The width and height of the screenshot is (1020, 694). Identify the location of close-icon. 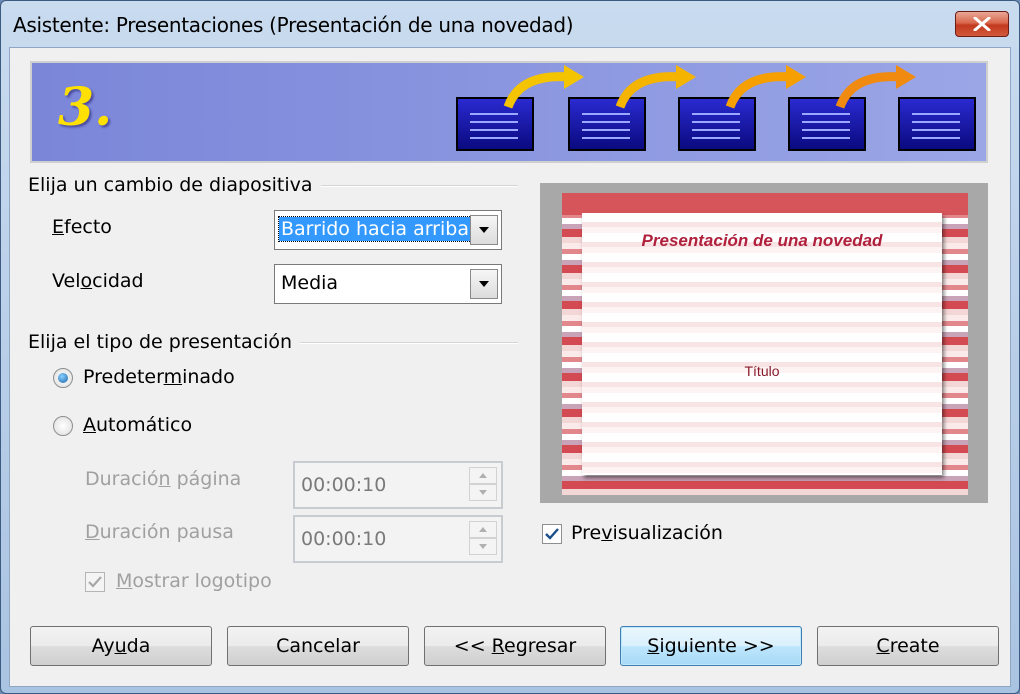
(982, 24).